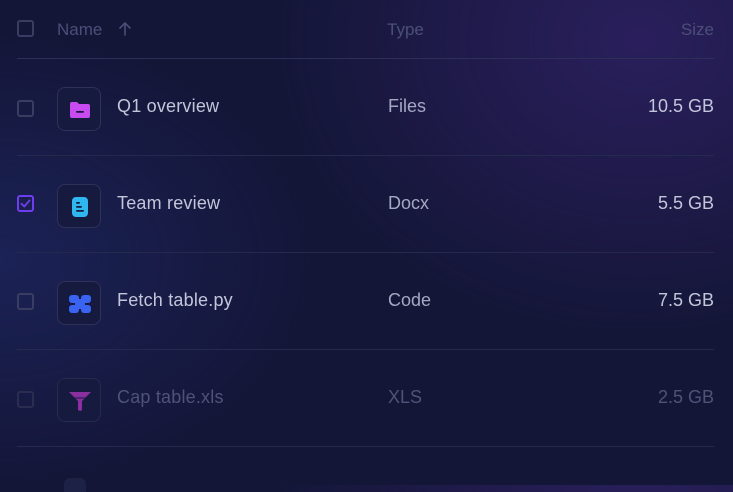 The width and height of the screenshot is (733, 492). I want to click on column-header-name: Name, so click(79, 30).